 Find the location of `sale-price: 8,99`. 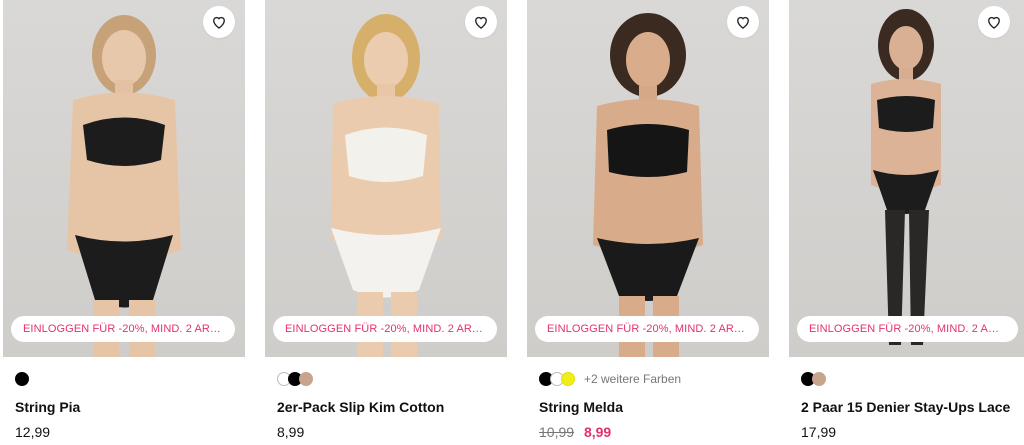

sale-price: 8,99 is located at coordinates (597, 432).